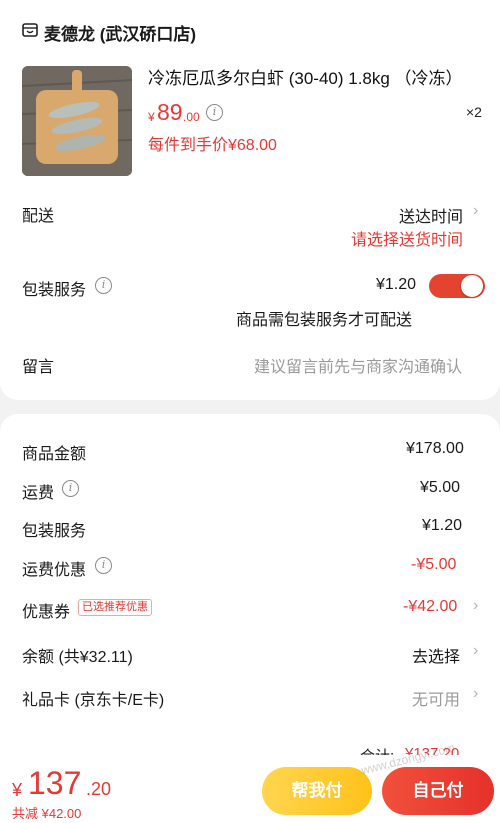 This screenshot has width=500, height=823. I want to click on toggle-knob, so click(472, 286).